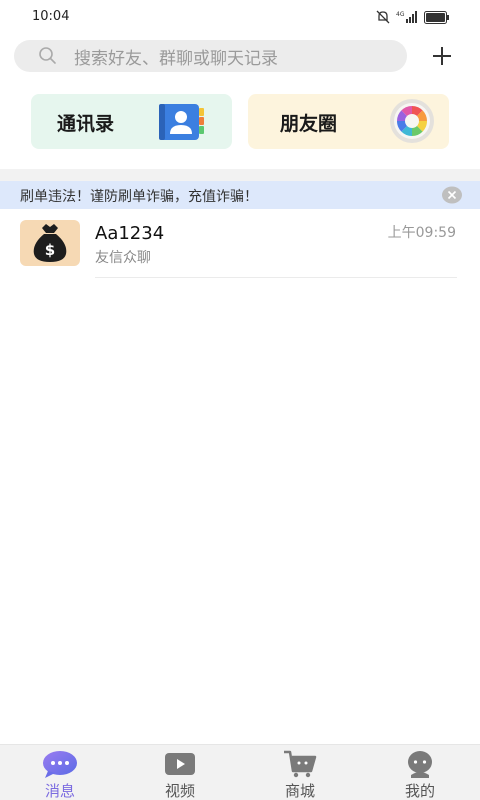 This screenshot has width=480, height=800. Describe the element at coordinates (400, 14) in the screenshot. I see `network-label: 4G` at that location.